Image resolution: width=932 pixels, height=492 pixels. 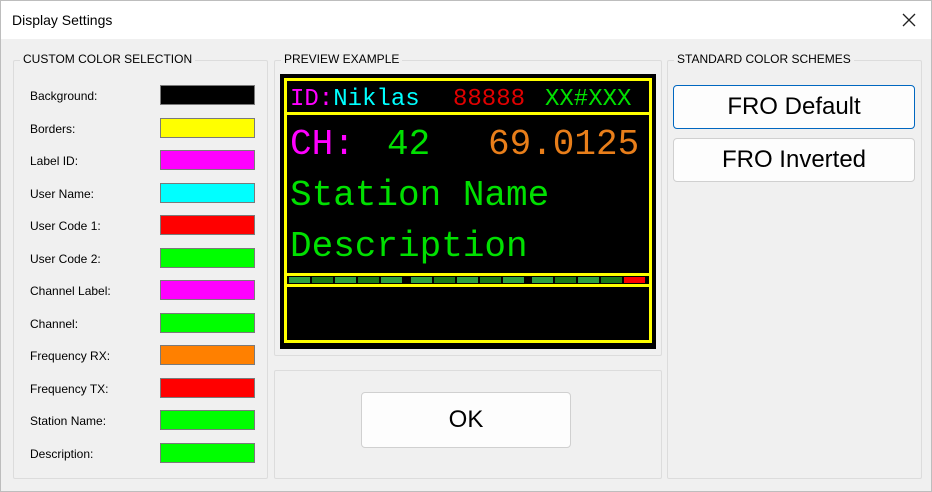 I want to click on preview-footer-box, so click(x=468, y=313).